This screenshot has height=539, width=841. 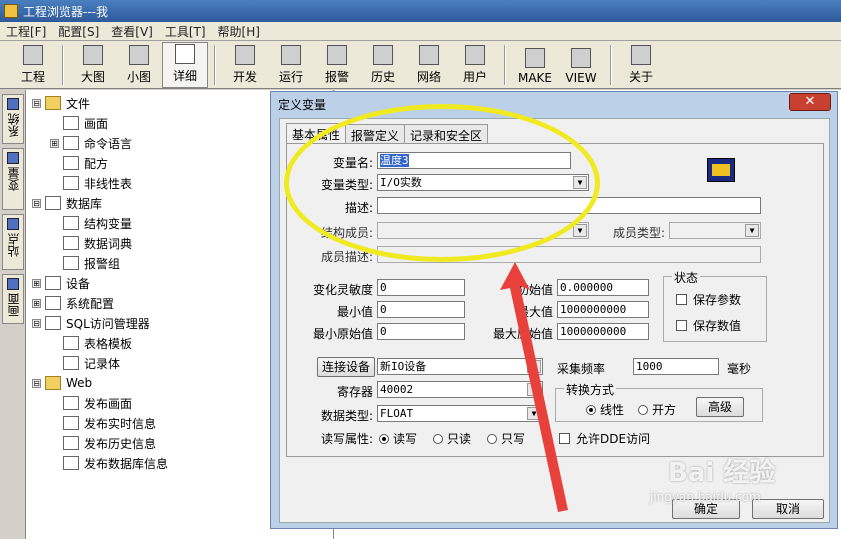 What do you see at coordinates (722, 473) in the screenshot?
I see `watermark-logo: Bai 经验` at bounding box center [722, 473].